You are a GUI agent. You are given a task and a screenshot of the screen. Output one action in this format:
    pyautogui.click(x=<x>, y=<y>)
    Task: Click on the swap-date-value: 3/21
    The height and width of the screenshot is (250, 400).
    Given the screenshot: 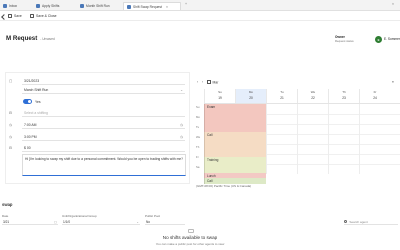 What is the action you would take?
    pyautogui.click(x=6, y=221)
    